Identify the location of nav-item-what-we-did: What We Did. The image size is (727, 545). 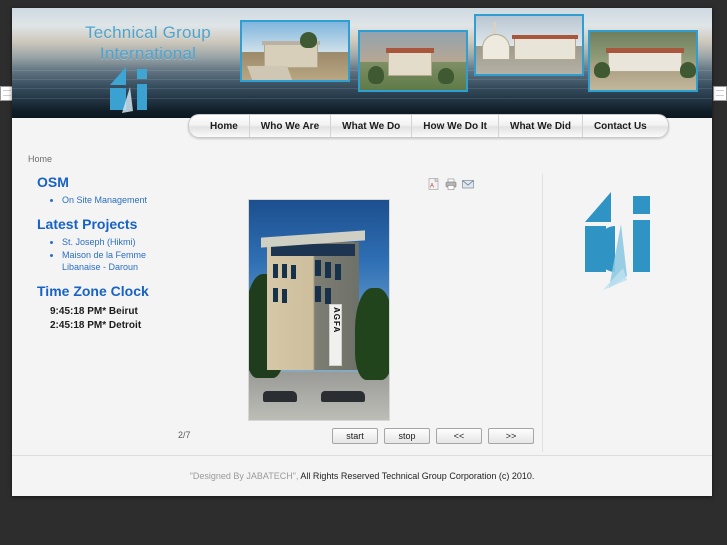
(541, 126).